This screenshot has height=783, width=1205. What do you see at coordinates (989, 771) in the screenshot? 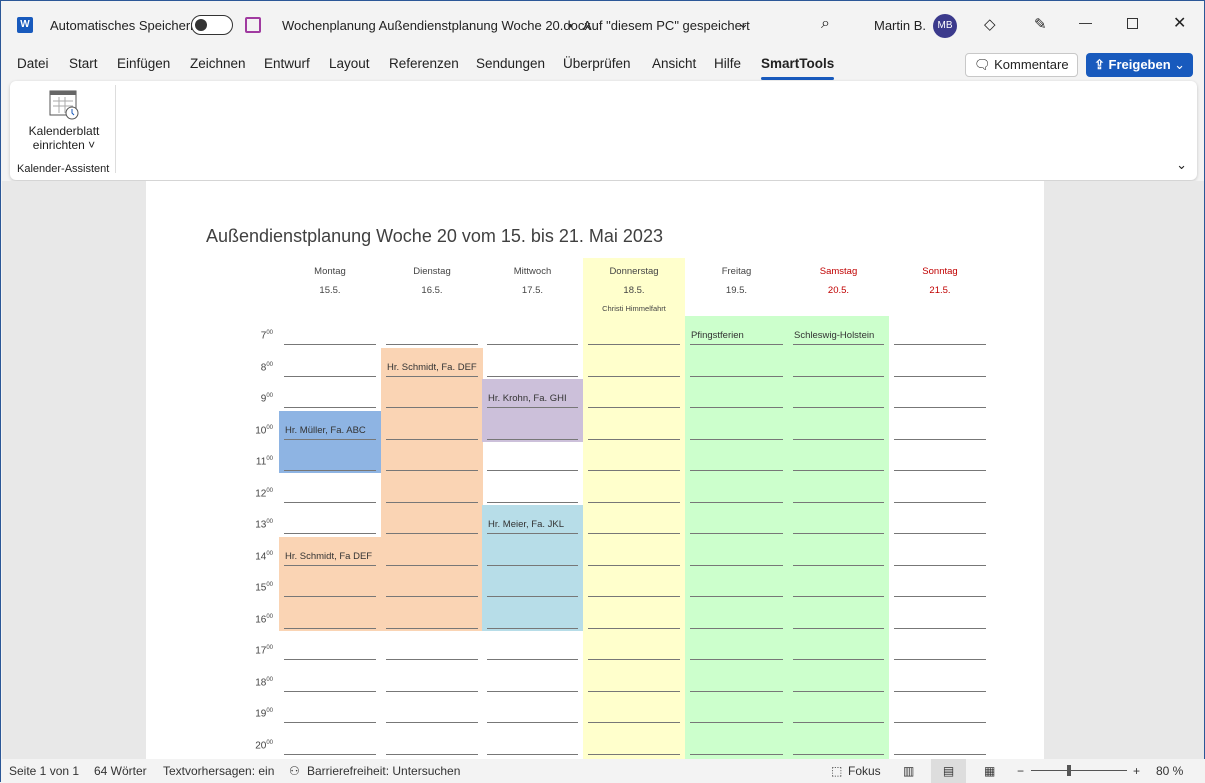
I see `web-layout-icon: ▦` at bounding box center [989, 771].